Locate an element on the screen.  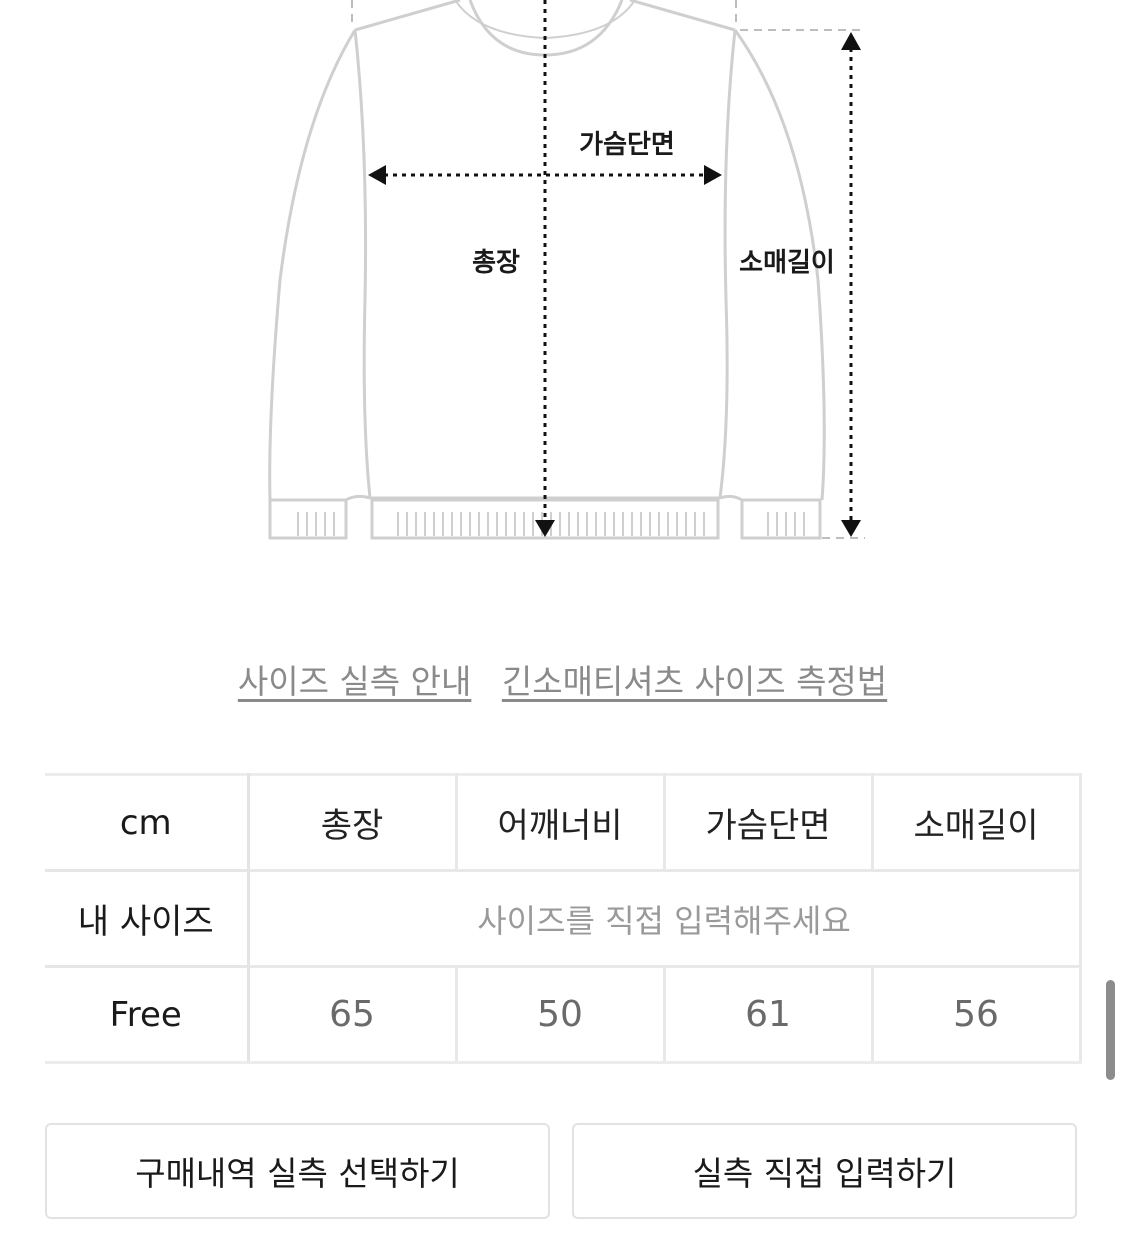
value-chest: 61 is located at coordinates (768, 1014).